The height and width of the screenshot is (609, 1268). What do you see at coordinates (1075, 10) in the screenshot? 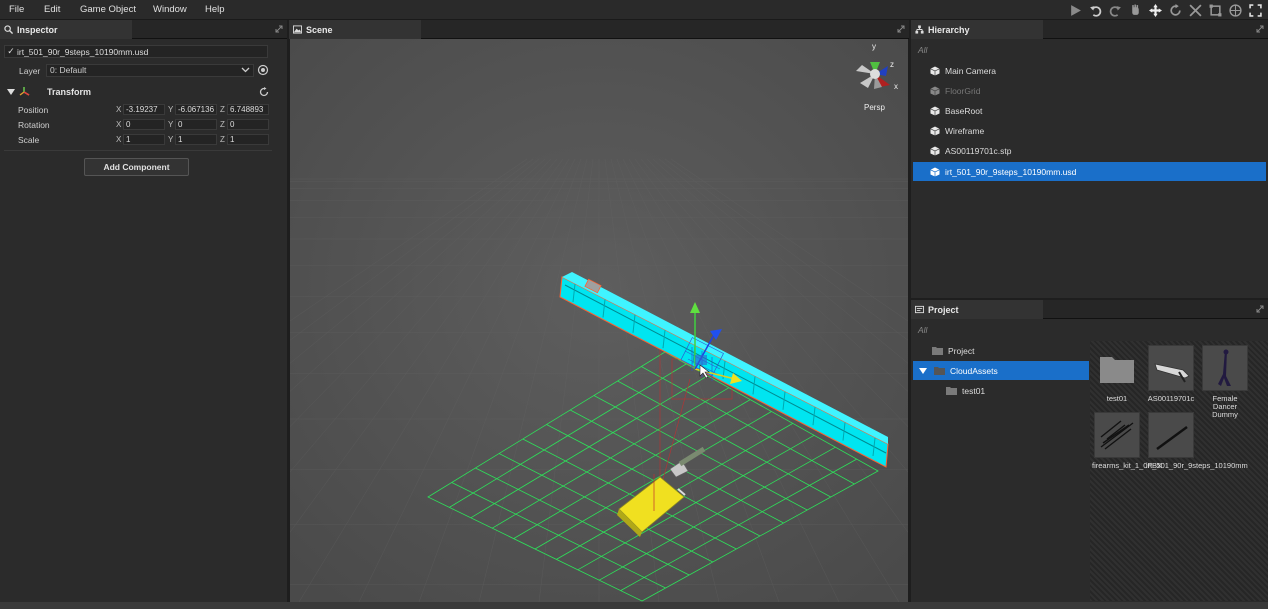
I see `play-icon` at bounding box center [1075, 10].